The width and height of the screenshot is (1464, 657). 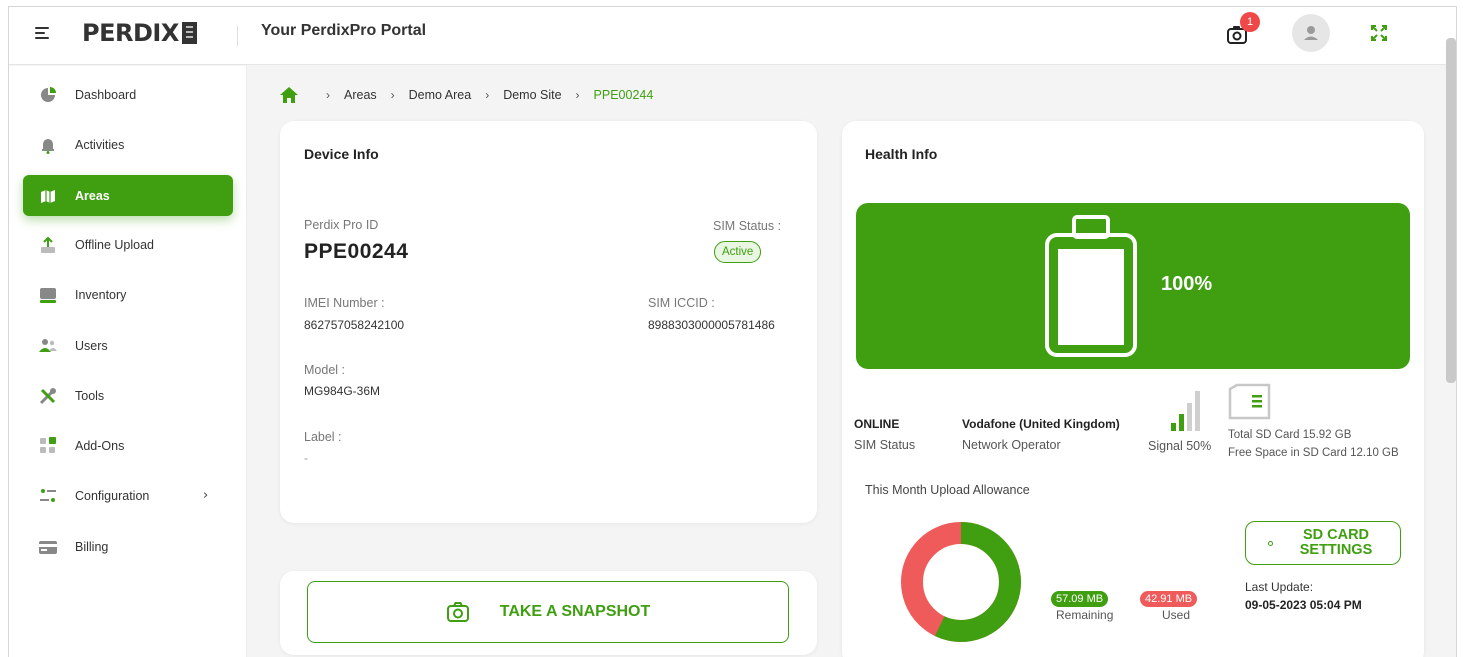 I want to click on device-info-title: Device Info, so click(x=341, y=154).